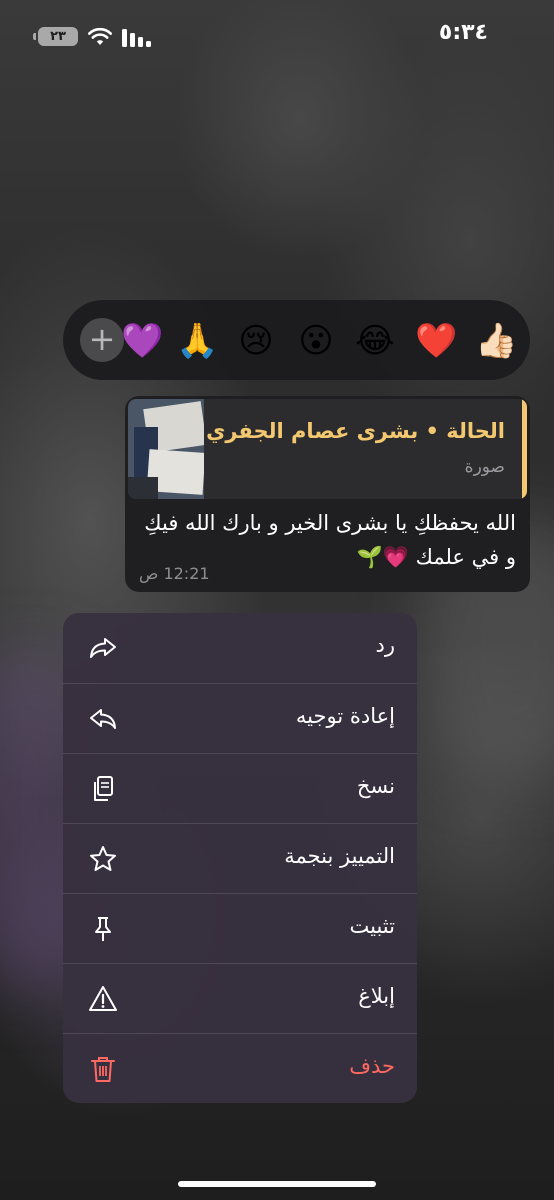 The image size is (554, 1200). What do you see at coordinates (277, 1184) in the screenshot?
I see `home-indicator` at bounding box center [277, 1184].